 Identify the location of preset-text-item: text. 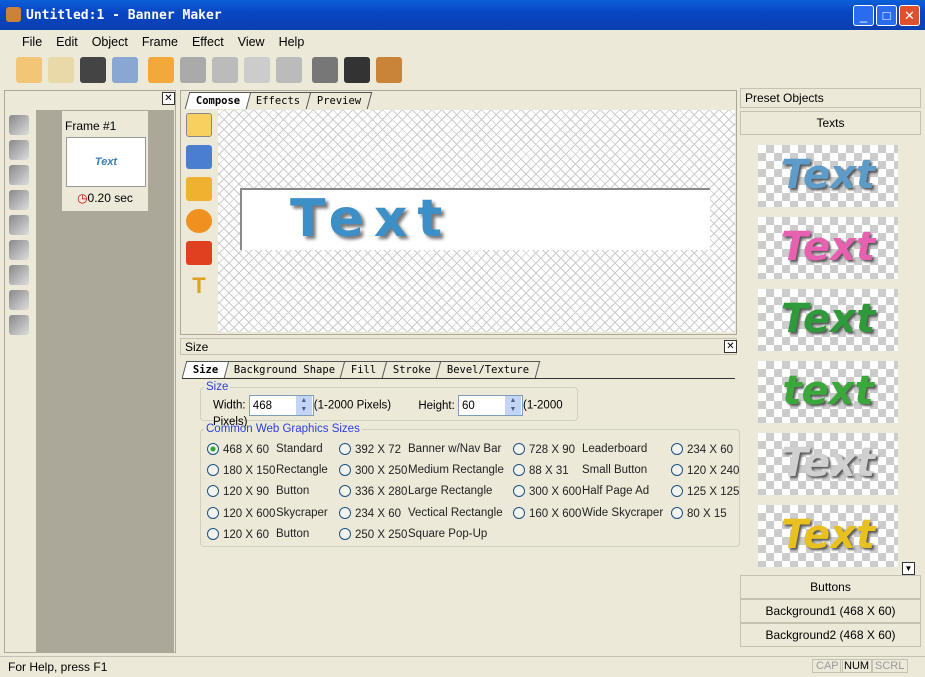
(828, 392).